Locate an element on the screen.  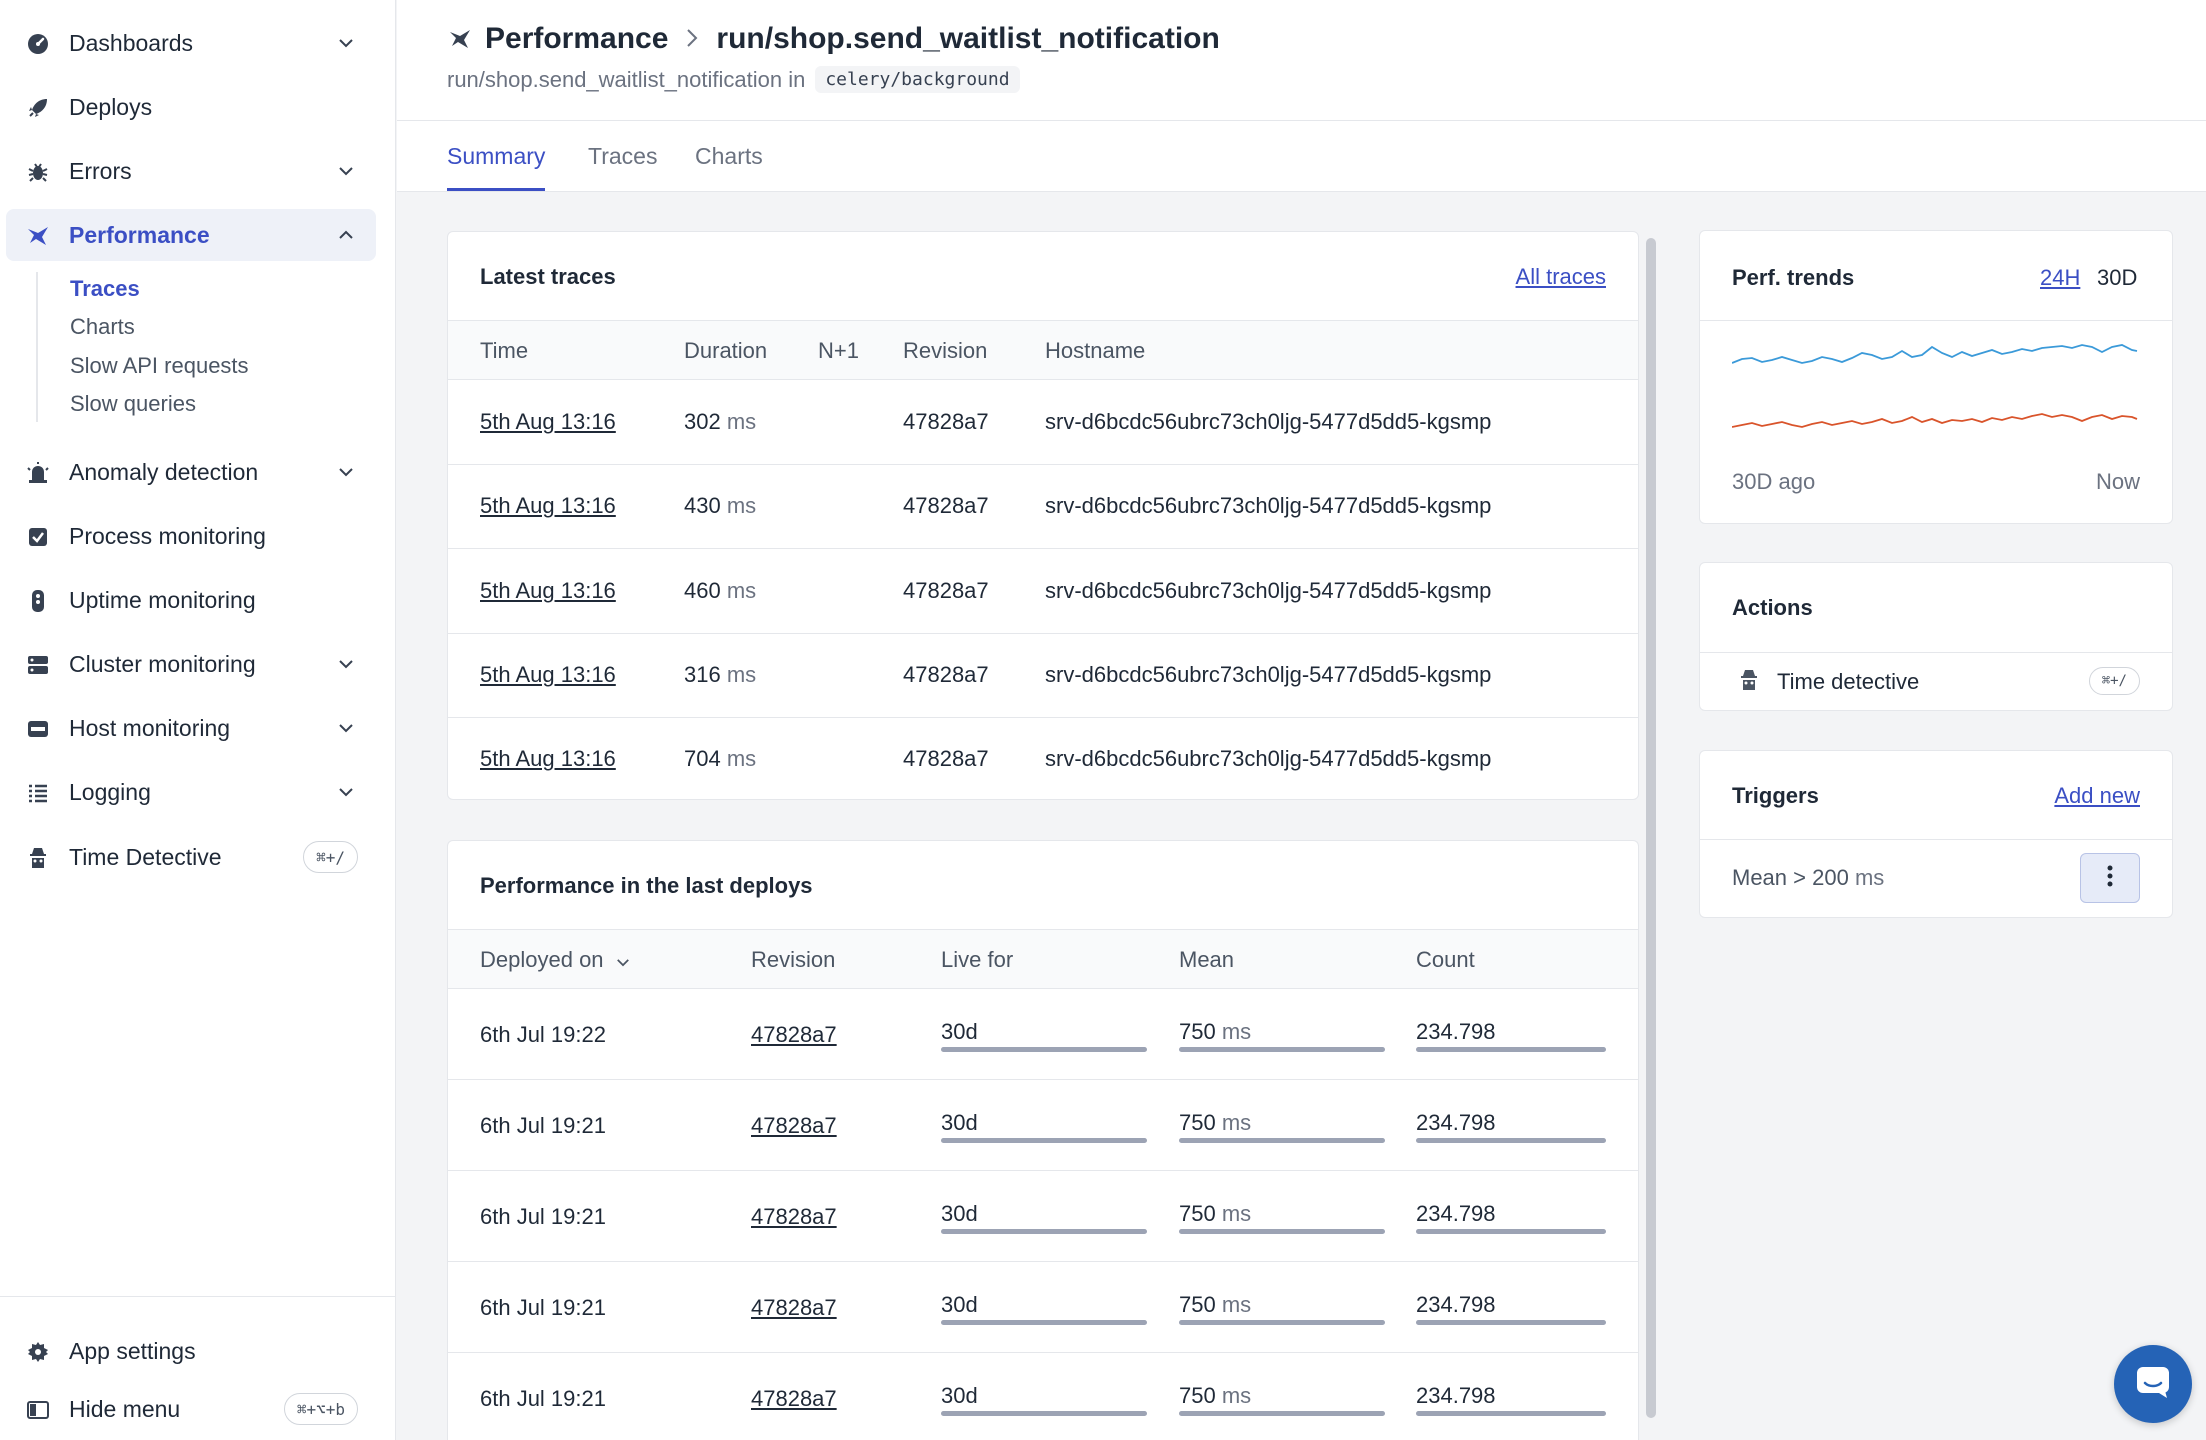
column-header-time: Time is located at coordinates (504, 351).